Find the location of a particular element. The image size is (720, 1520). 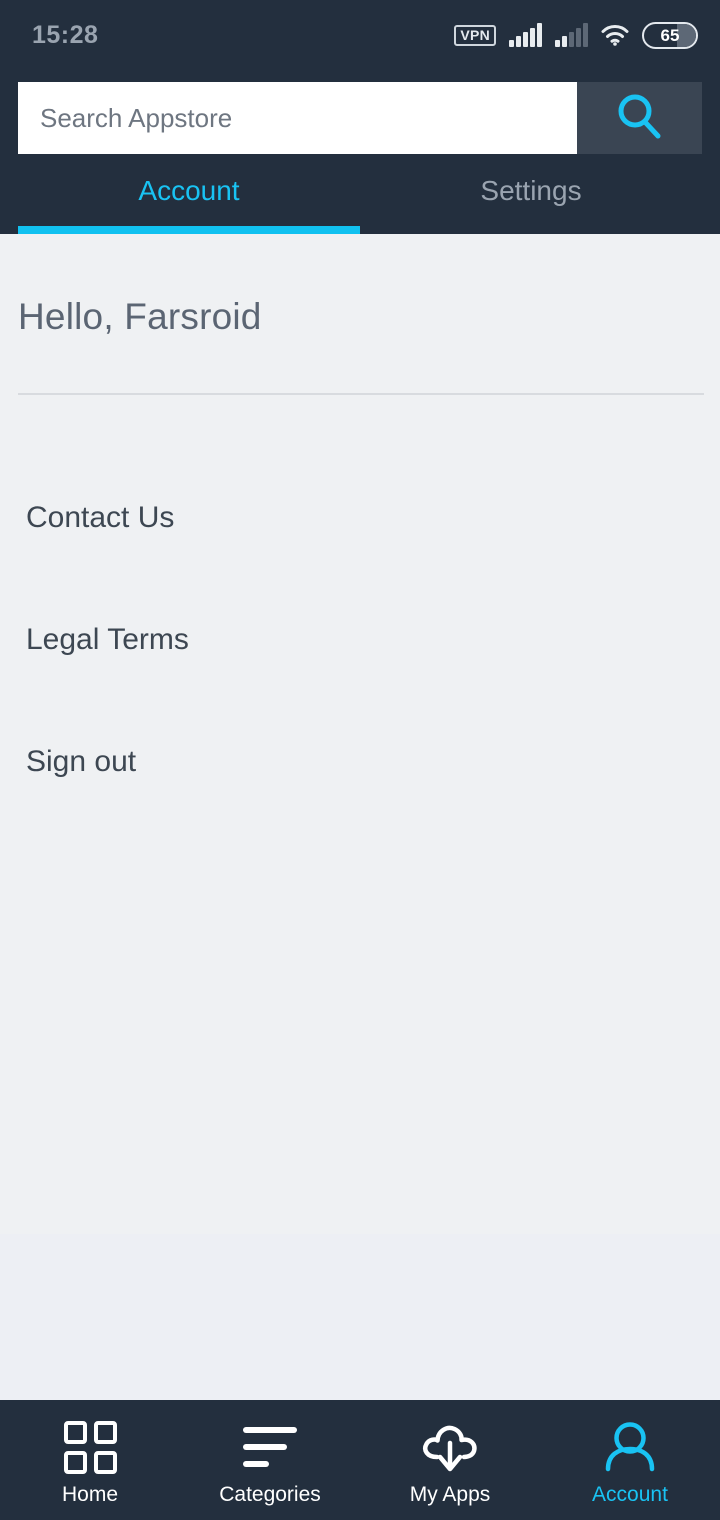

content-lower-area is located at coordinates (360, 1317).